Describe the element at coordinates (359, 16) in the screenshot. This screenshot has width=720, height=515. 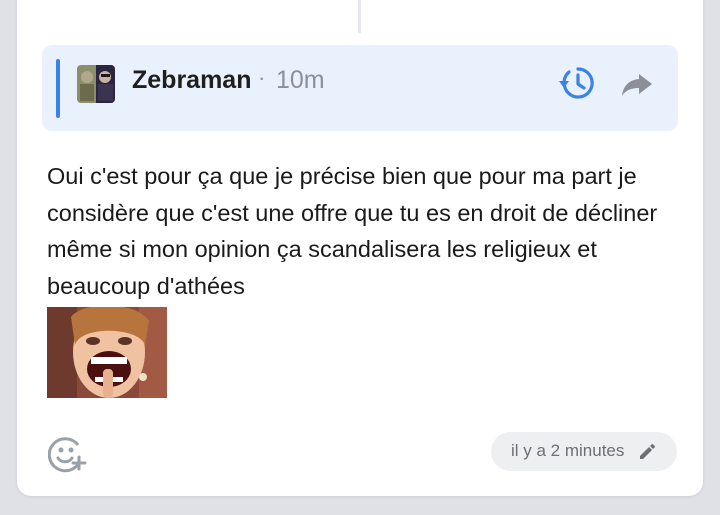
I see `thread-line` at that location.